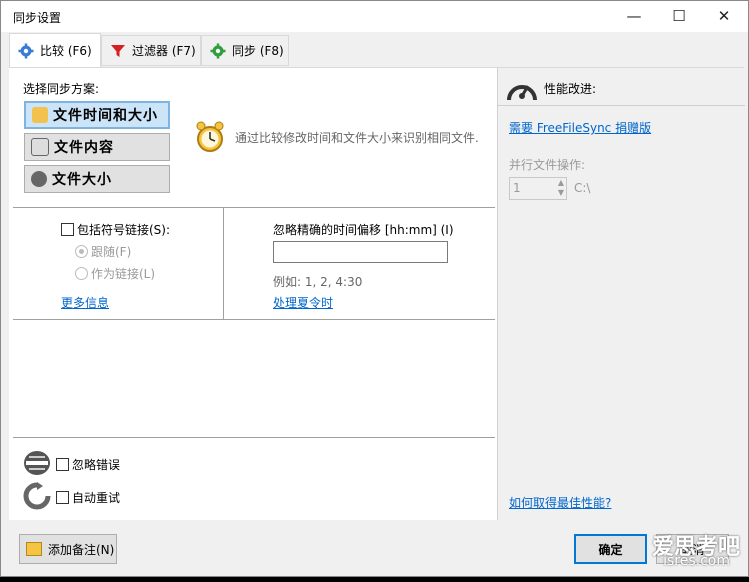 The height and width of the screenshot is (582, 749). I want to click on add-note-button: 添加备注(N), so click(68, 549).